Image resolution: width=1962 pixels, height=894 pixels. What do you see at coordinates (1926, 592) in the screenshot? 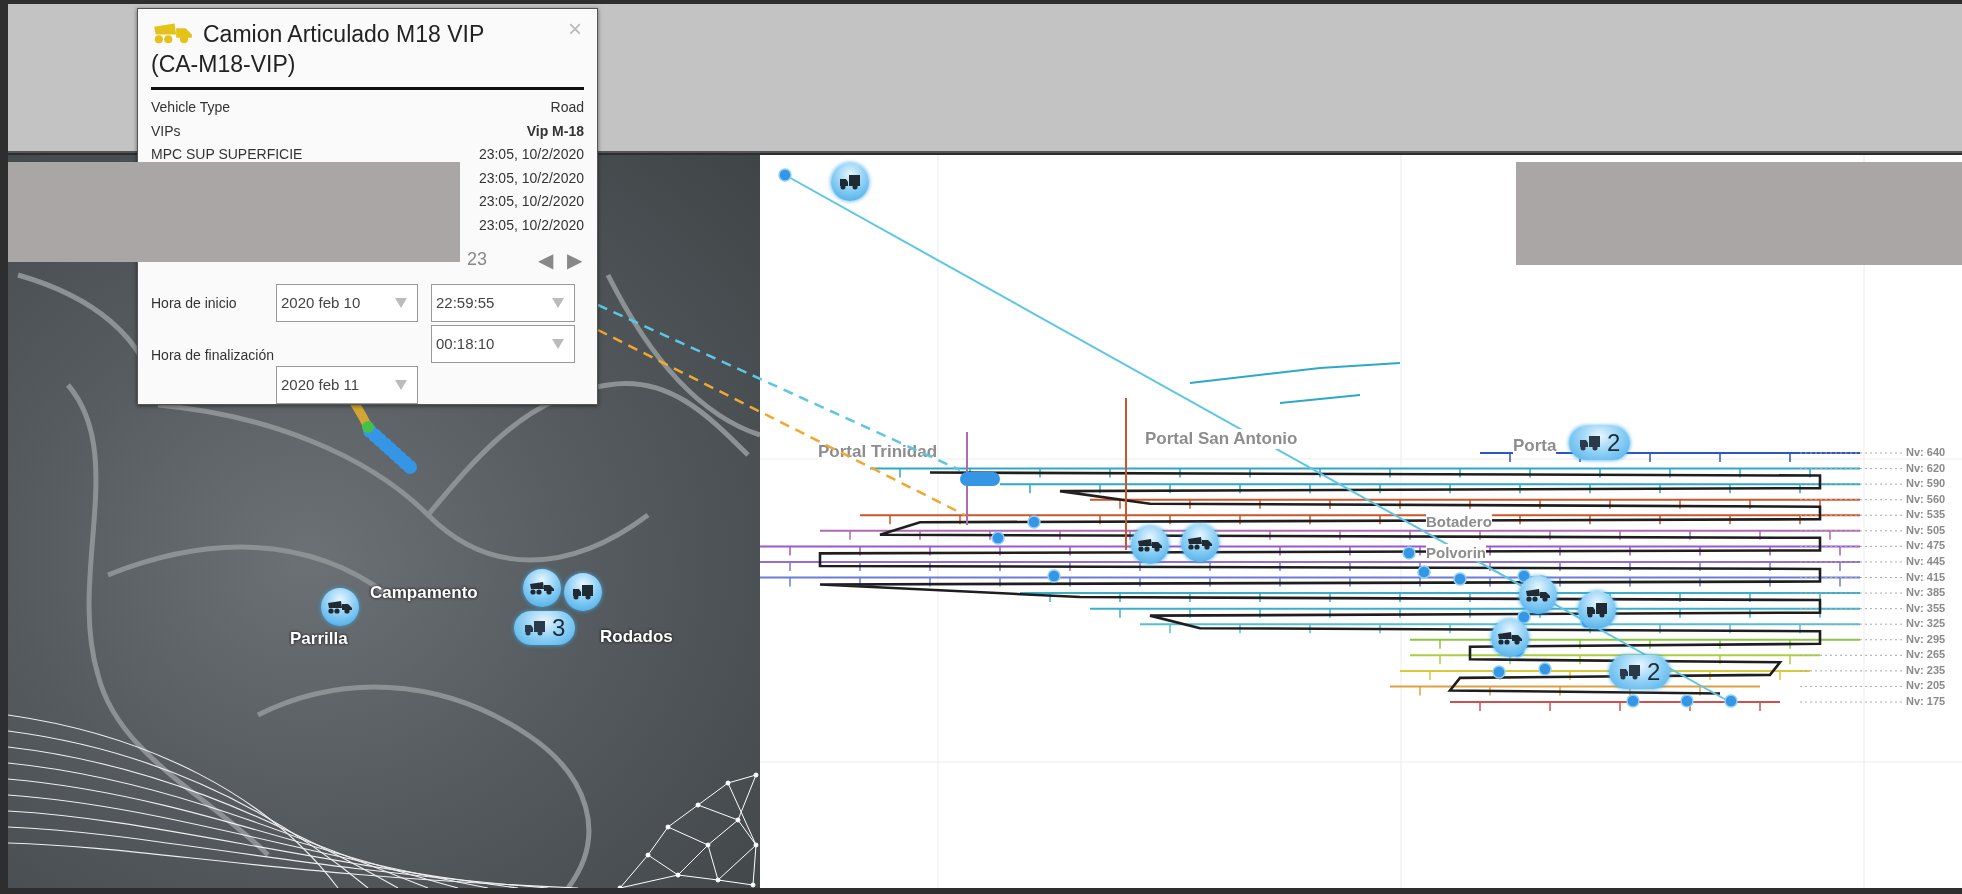
I see `level-label: Nv: 385` at bounding box center [1926, 592].